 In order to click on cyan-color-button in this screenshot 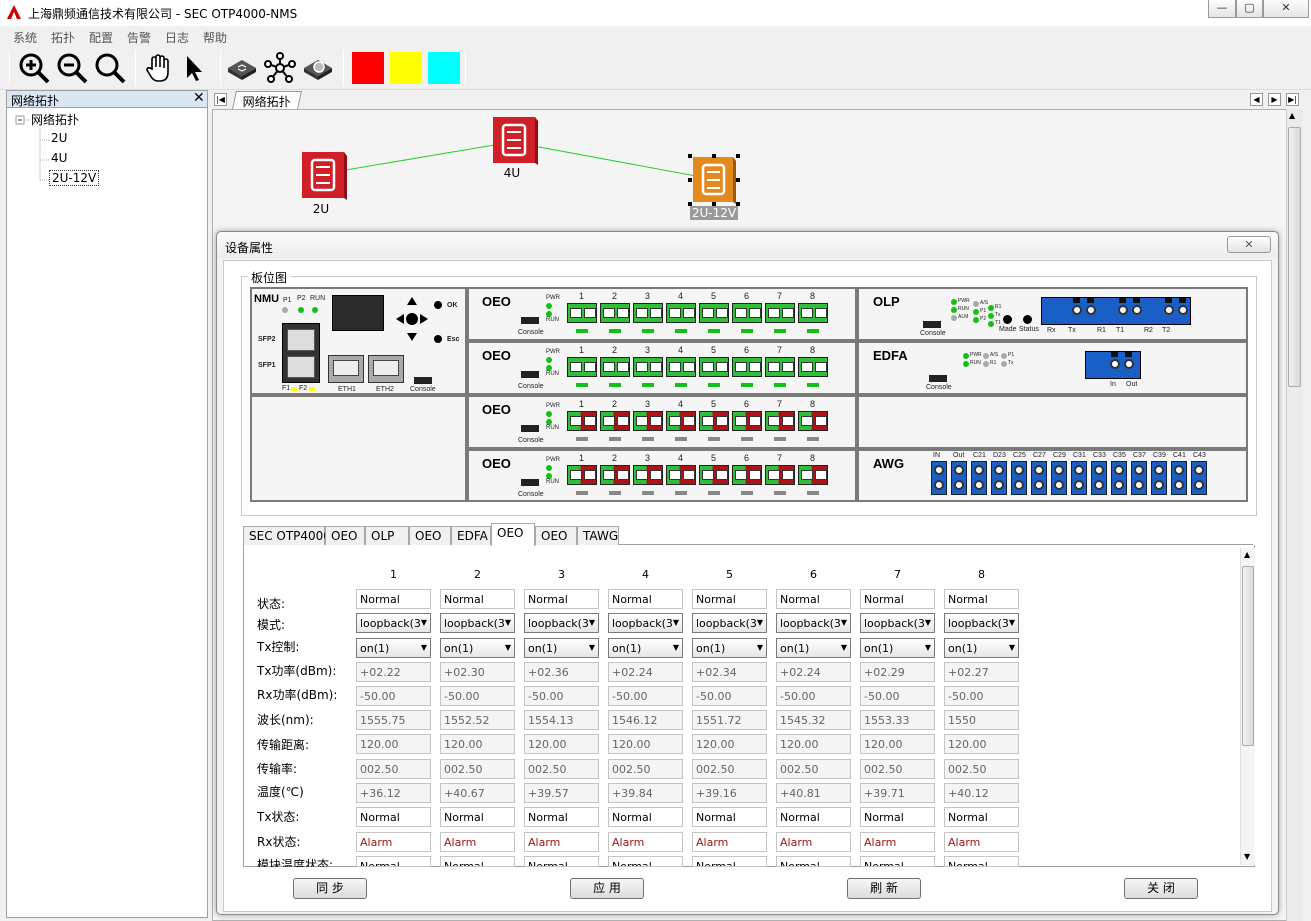, I will do `click(444, 68)`.